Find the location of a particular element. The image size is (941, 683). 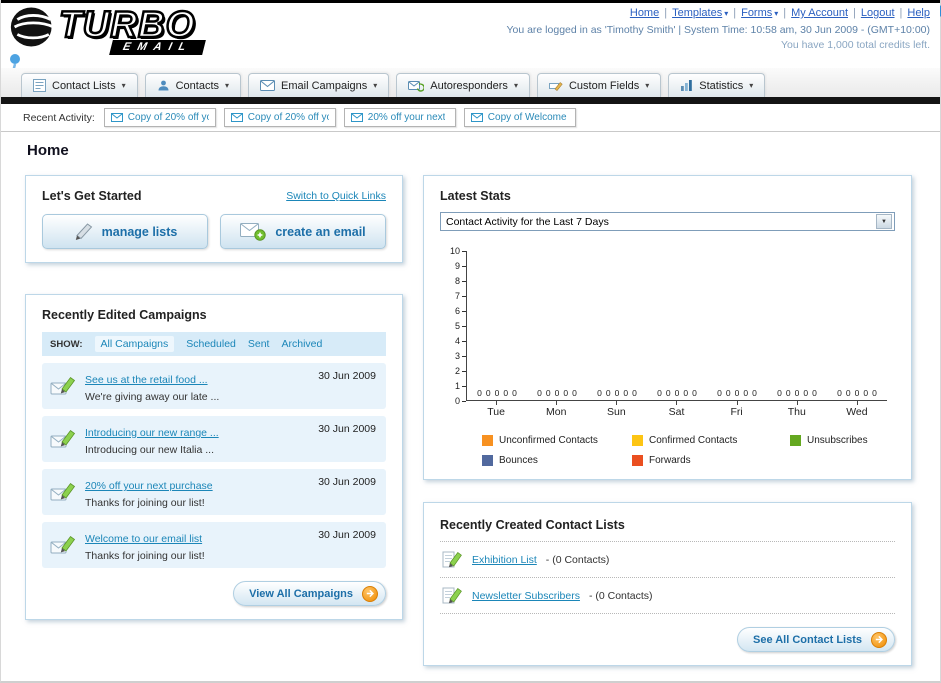

envelope-small-icon is located at coordinates (356, 117).